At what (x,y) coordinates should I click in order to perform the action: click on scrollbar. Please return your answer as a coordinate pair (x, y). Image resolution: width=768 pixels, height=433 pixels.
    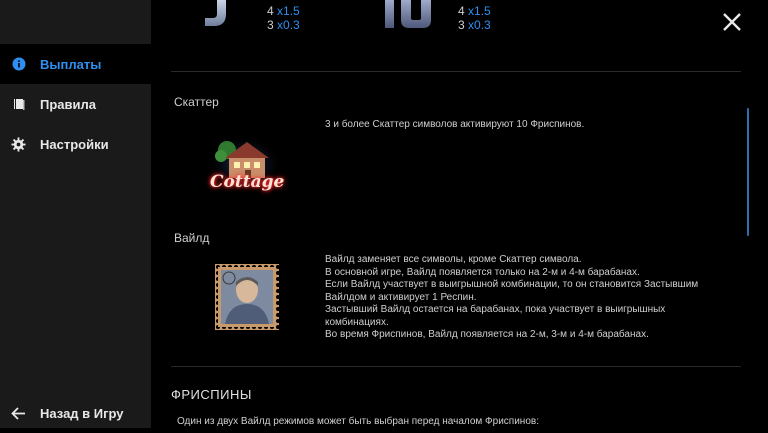
    Looking at the image, I should click on (748, 172).